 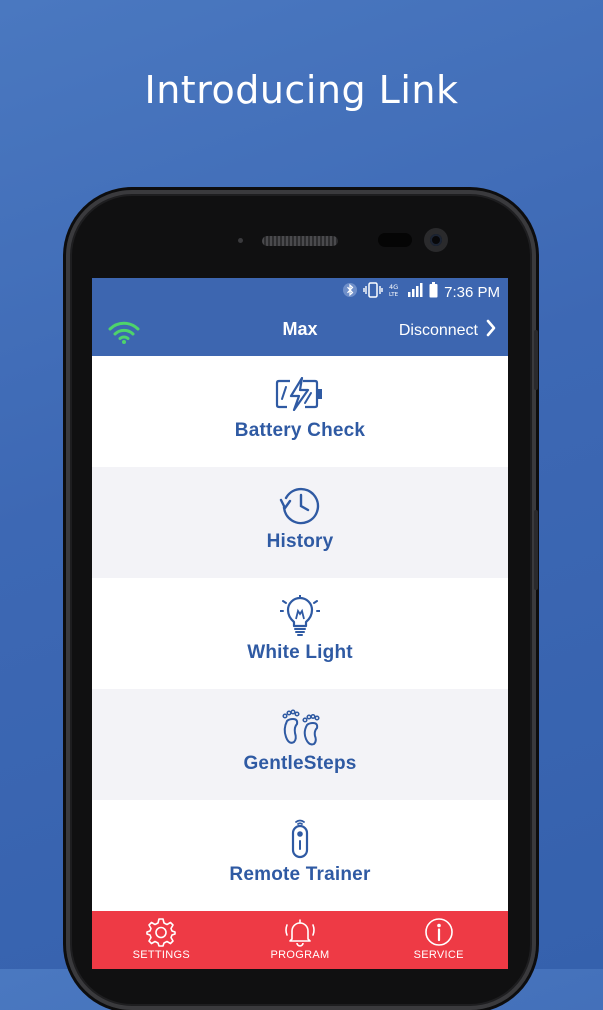 I want to click on footprints-icon, so click(x=300, y=727).